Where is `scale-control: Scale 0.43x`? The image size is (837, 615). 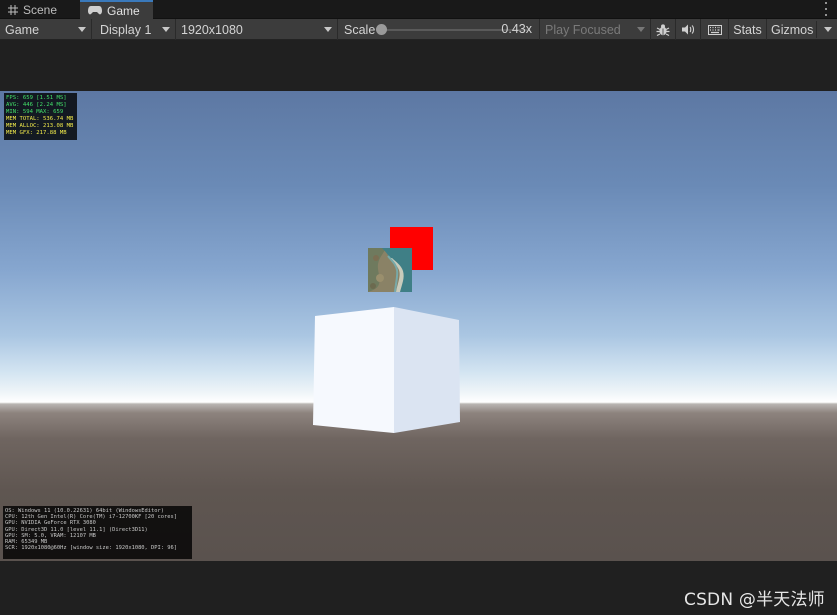
scale-control: Scale 0.43x is located at coordinates (439, 29).